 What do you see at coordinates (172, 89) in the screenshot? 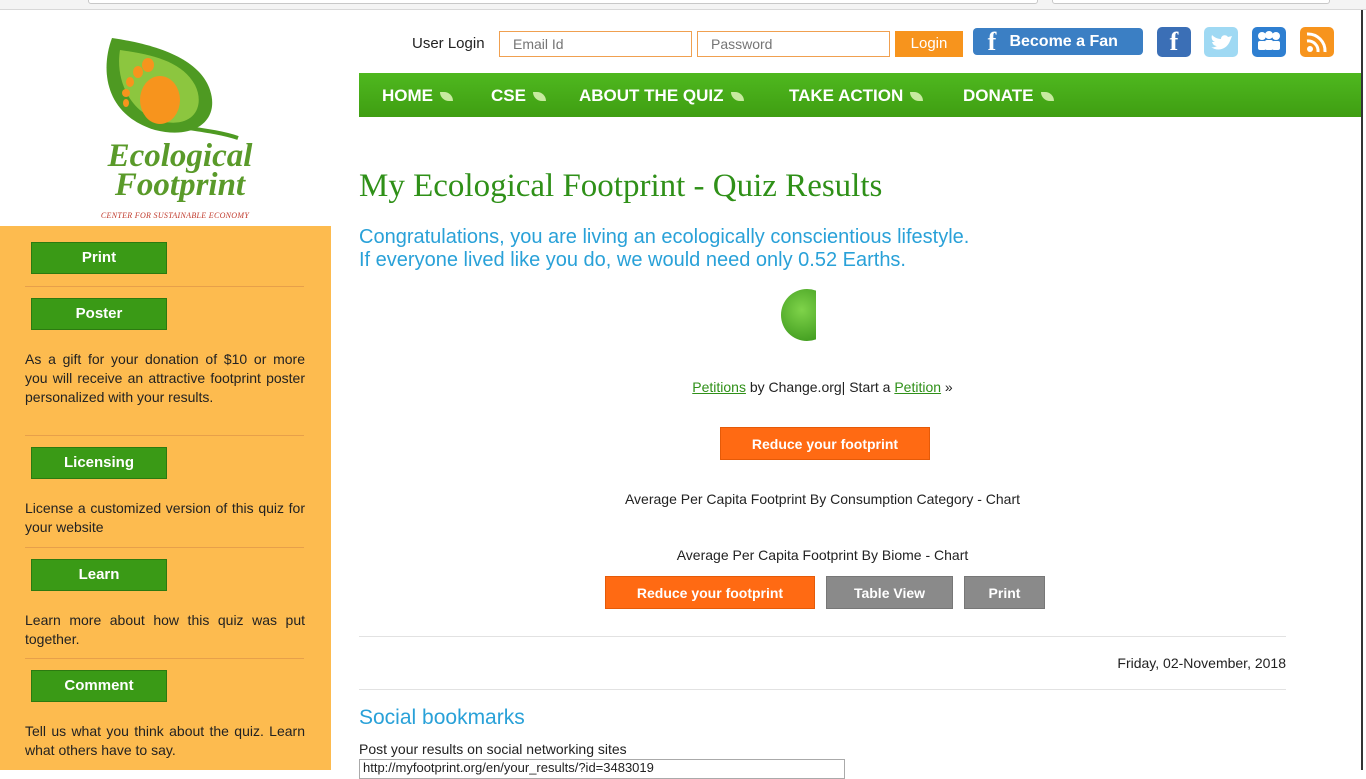
I see `leaf-footprint-icon` at bounding box center [172, 89].